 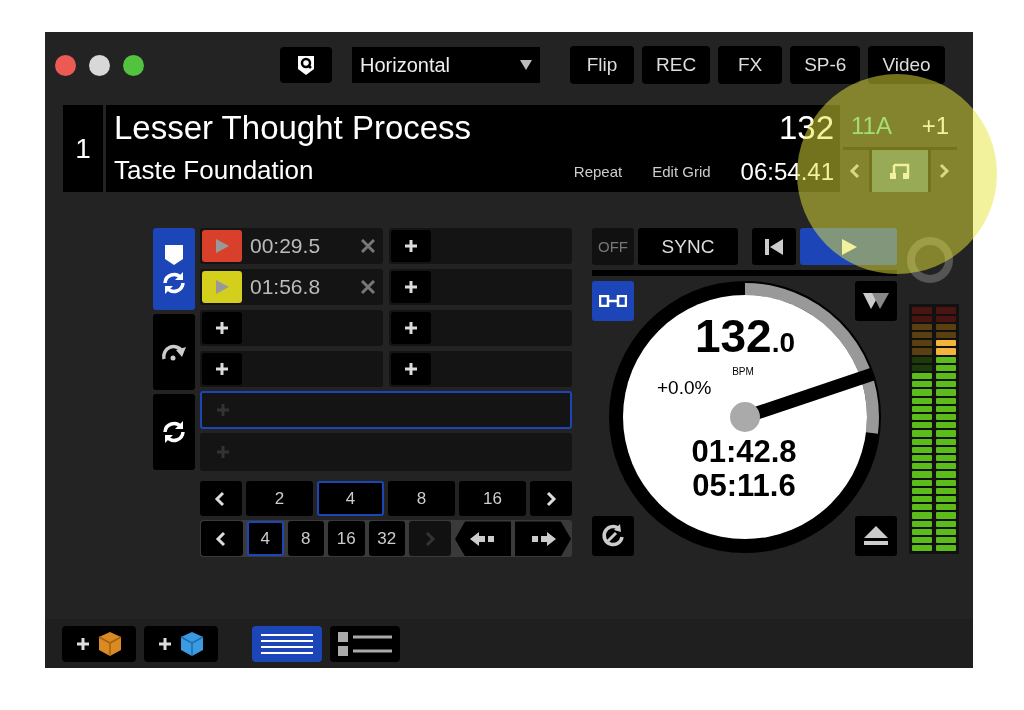 I want to click on loop-move-left-button, so click(x=483, y=539).